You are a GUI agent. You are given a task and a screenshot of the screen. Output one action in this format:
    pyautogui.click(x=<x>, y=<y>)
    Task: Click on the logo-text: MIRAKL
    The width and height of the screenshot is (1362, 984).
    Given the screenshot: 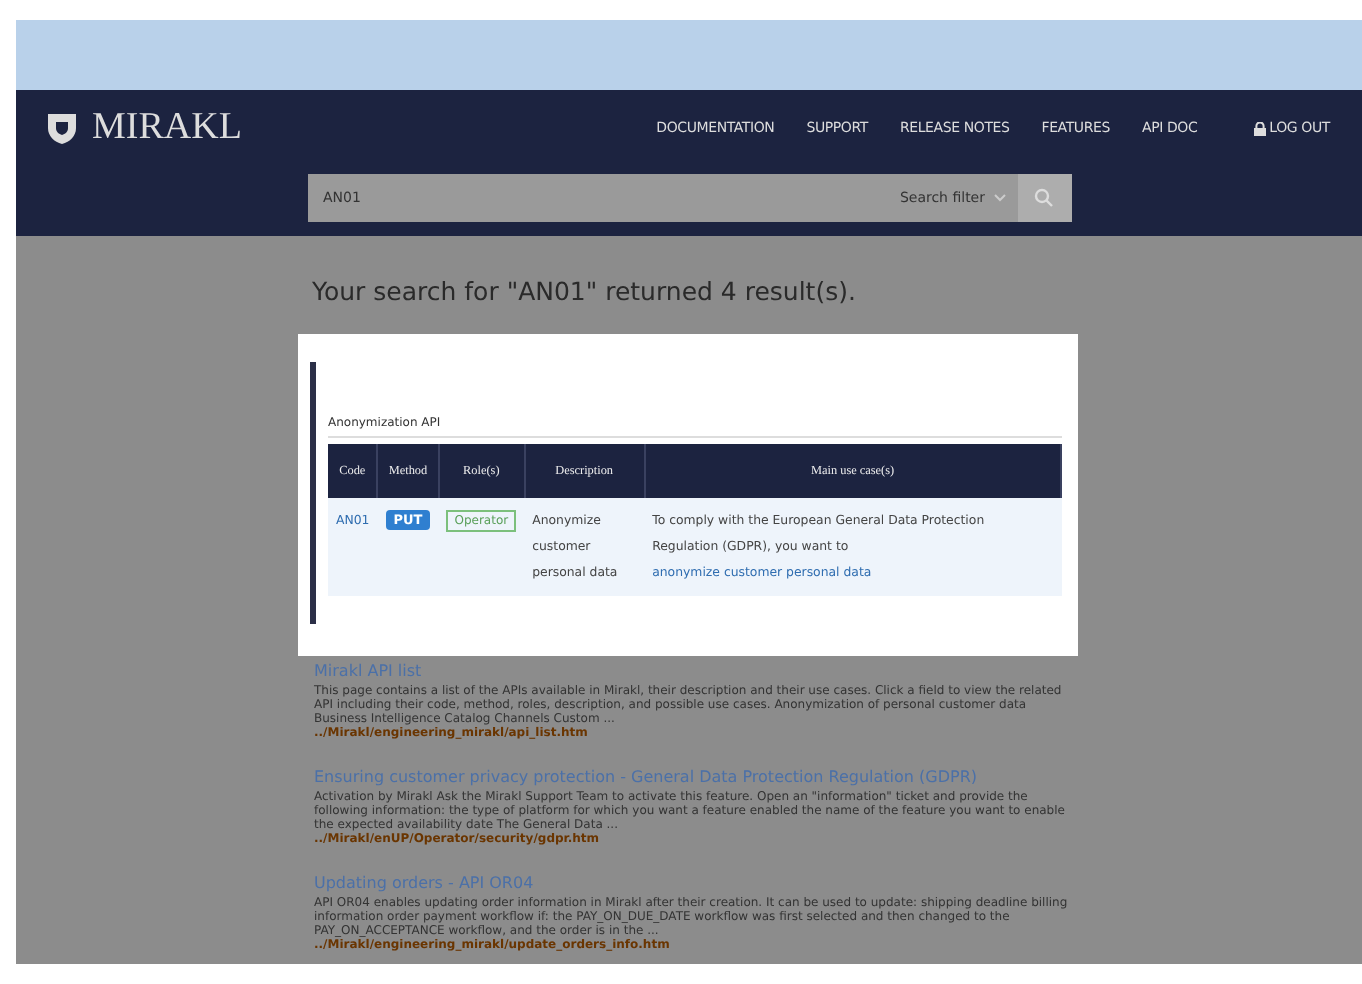 What is the action you would take?
    pyautogui.click(x=167, y=128)
    